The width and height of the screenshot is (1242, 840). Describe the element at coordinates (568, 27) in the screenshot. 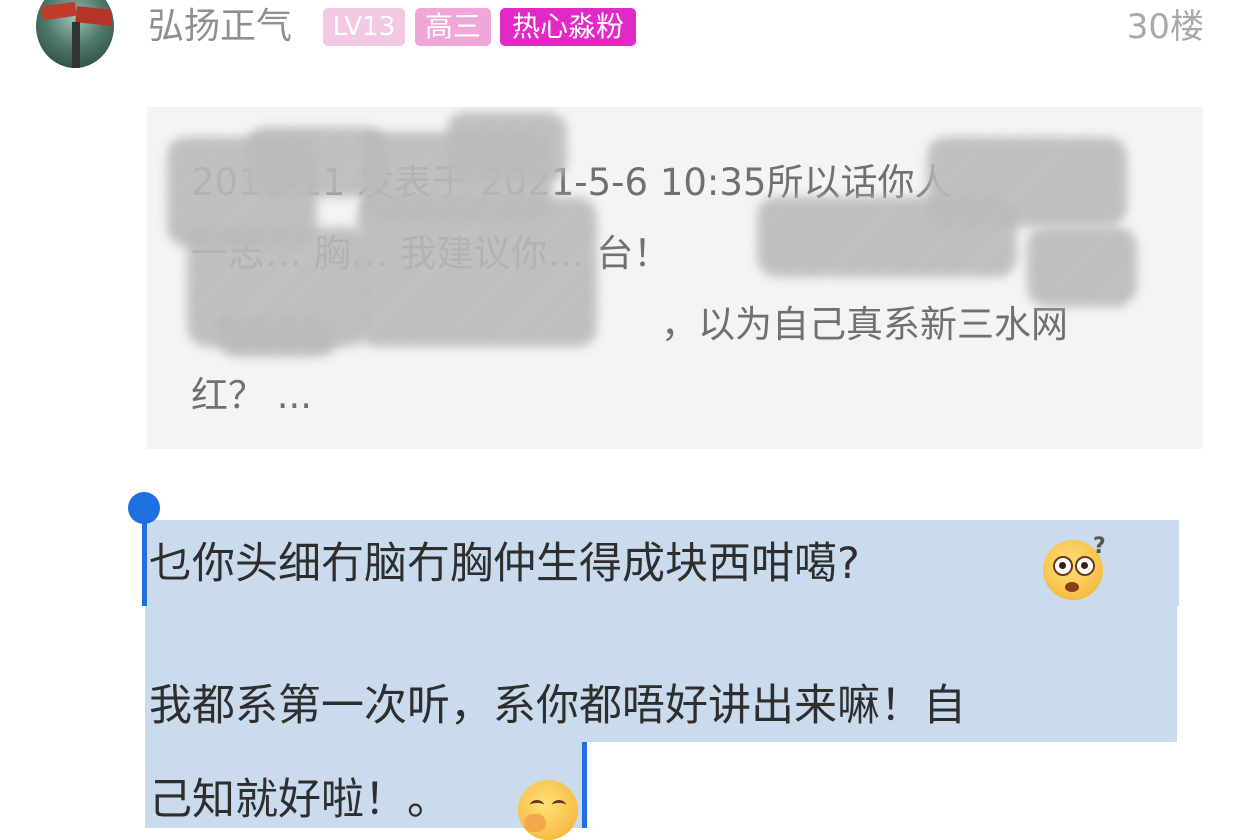

I see `fan-badge: 热心淼粉` at that location.